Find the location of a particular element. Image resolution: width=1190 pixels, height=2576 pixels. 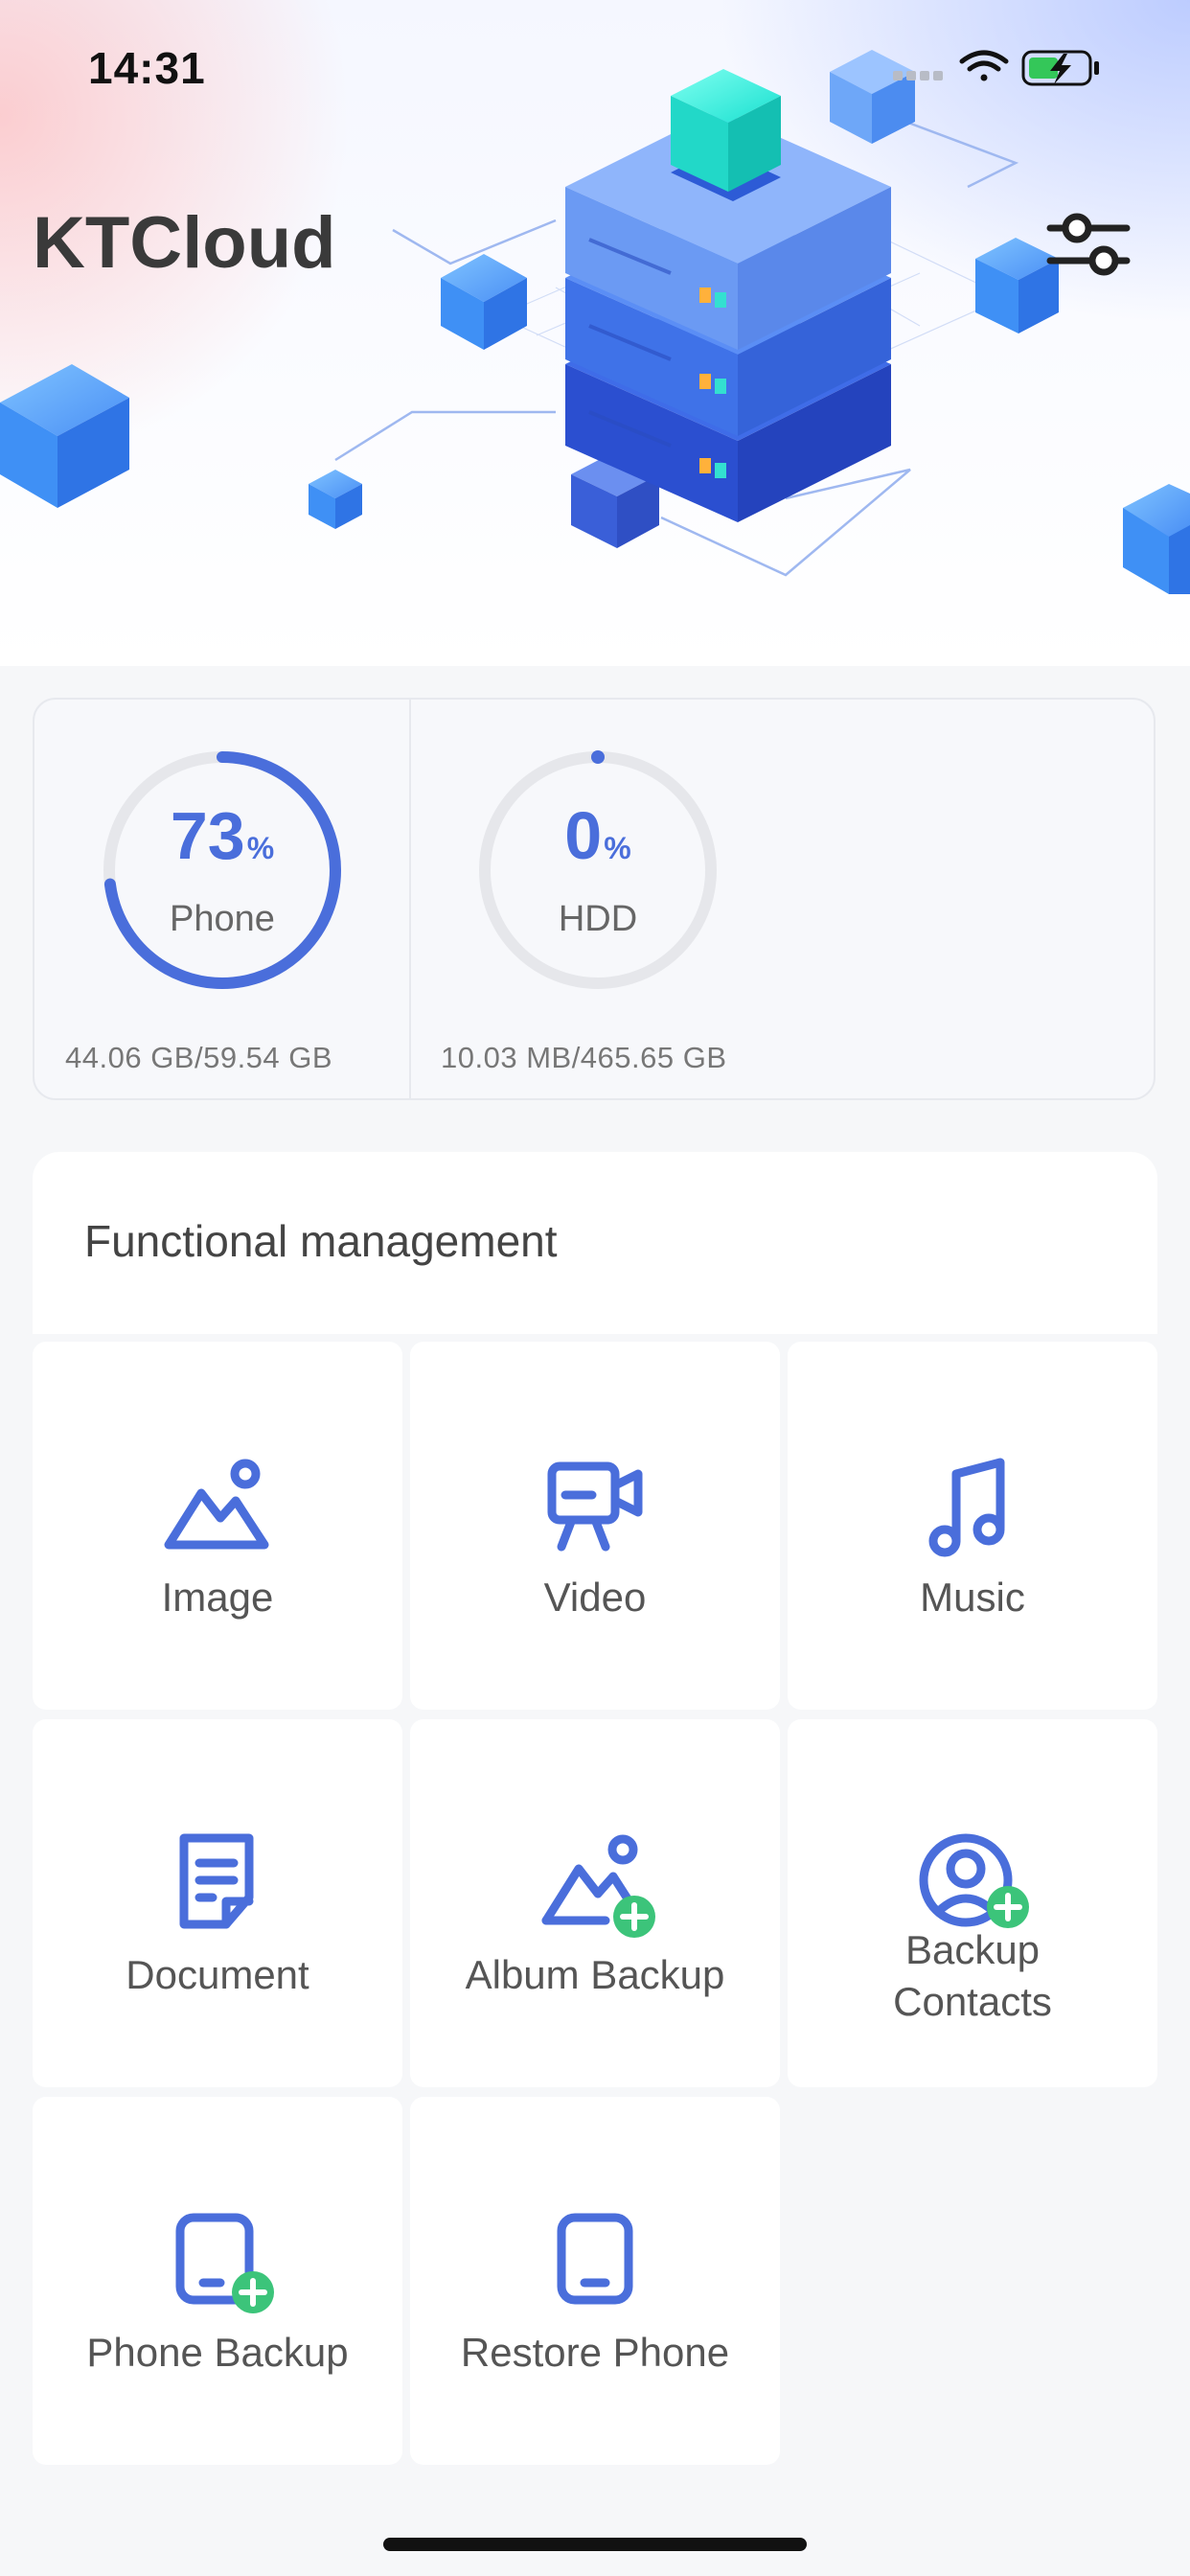

tile-backup-contacts: Backup Contacts is located at coordinates (973, 1903).